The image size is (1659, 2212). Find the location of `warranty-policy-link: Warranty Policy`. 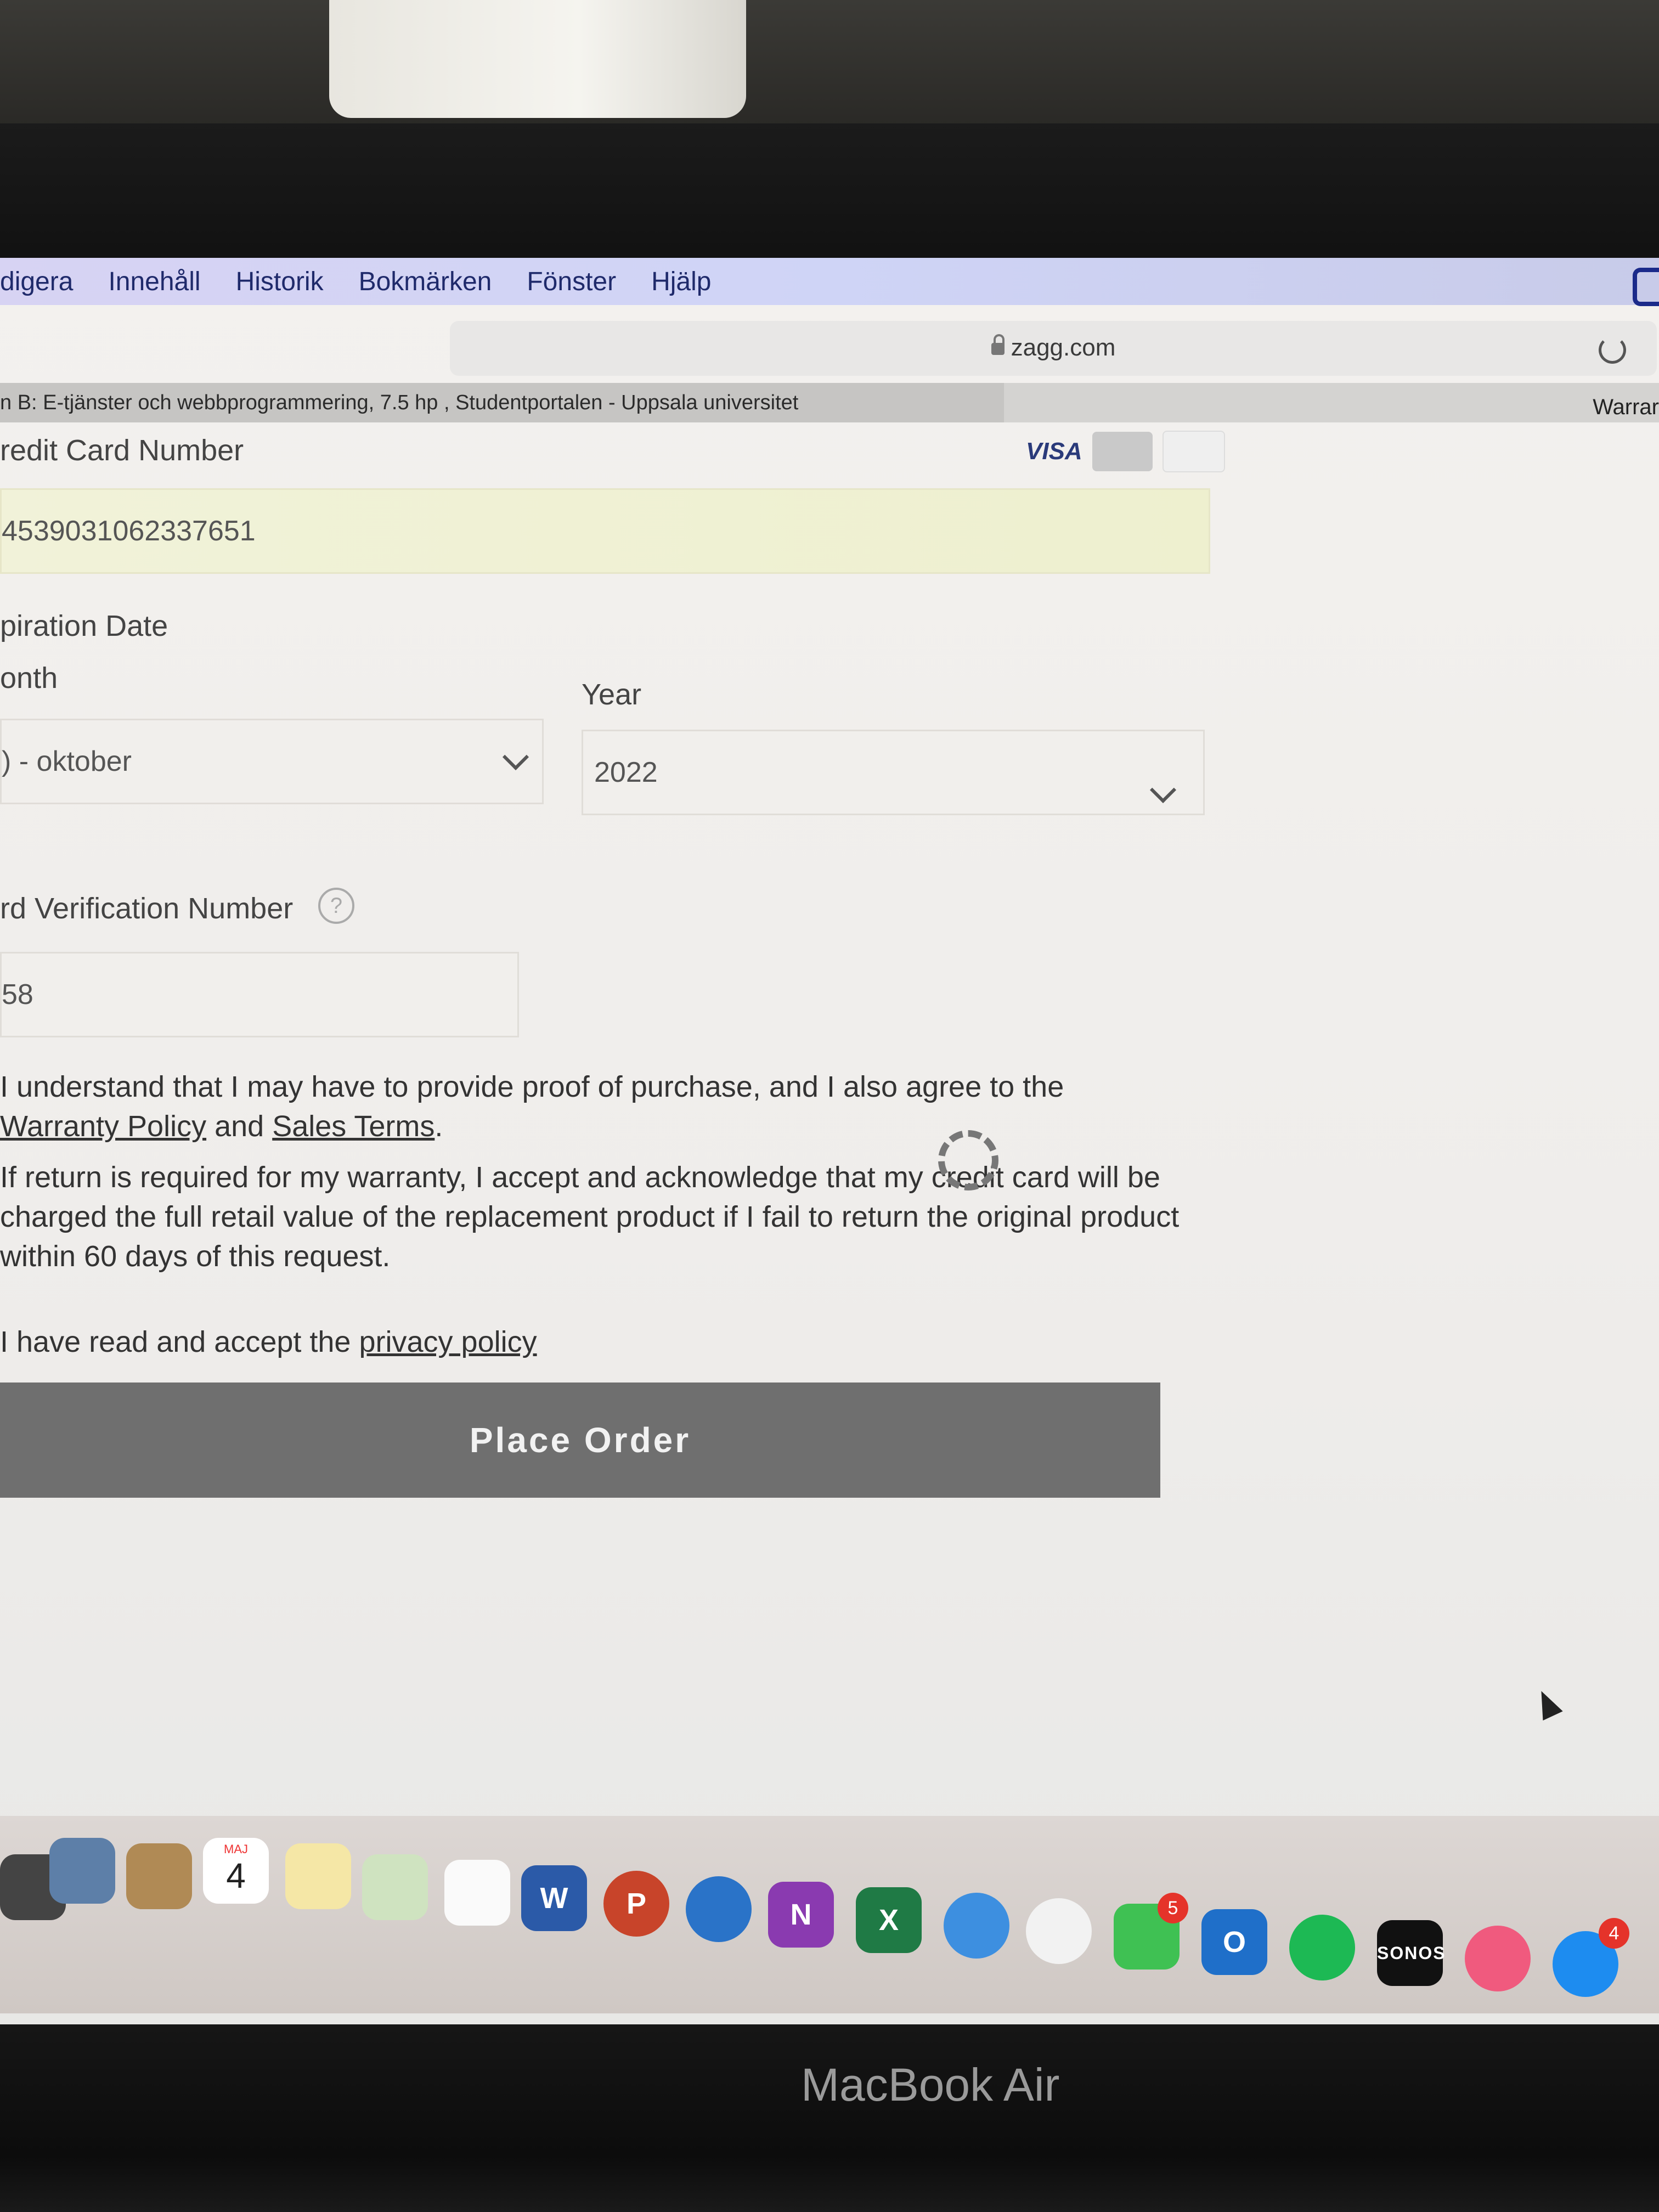

warranty-policy-link: Warranty Policy is located at coordinates (103, 1126).